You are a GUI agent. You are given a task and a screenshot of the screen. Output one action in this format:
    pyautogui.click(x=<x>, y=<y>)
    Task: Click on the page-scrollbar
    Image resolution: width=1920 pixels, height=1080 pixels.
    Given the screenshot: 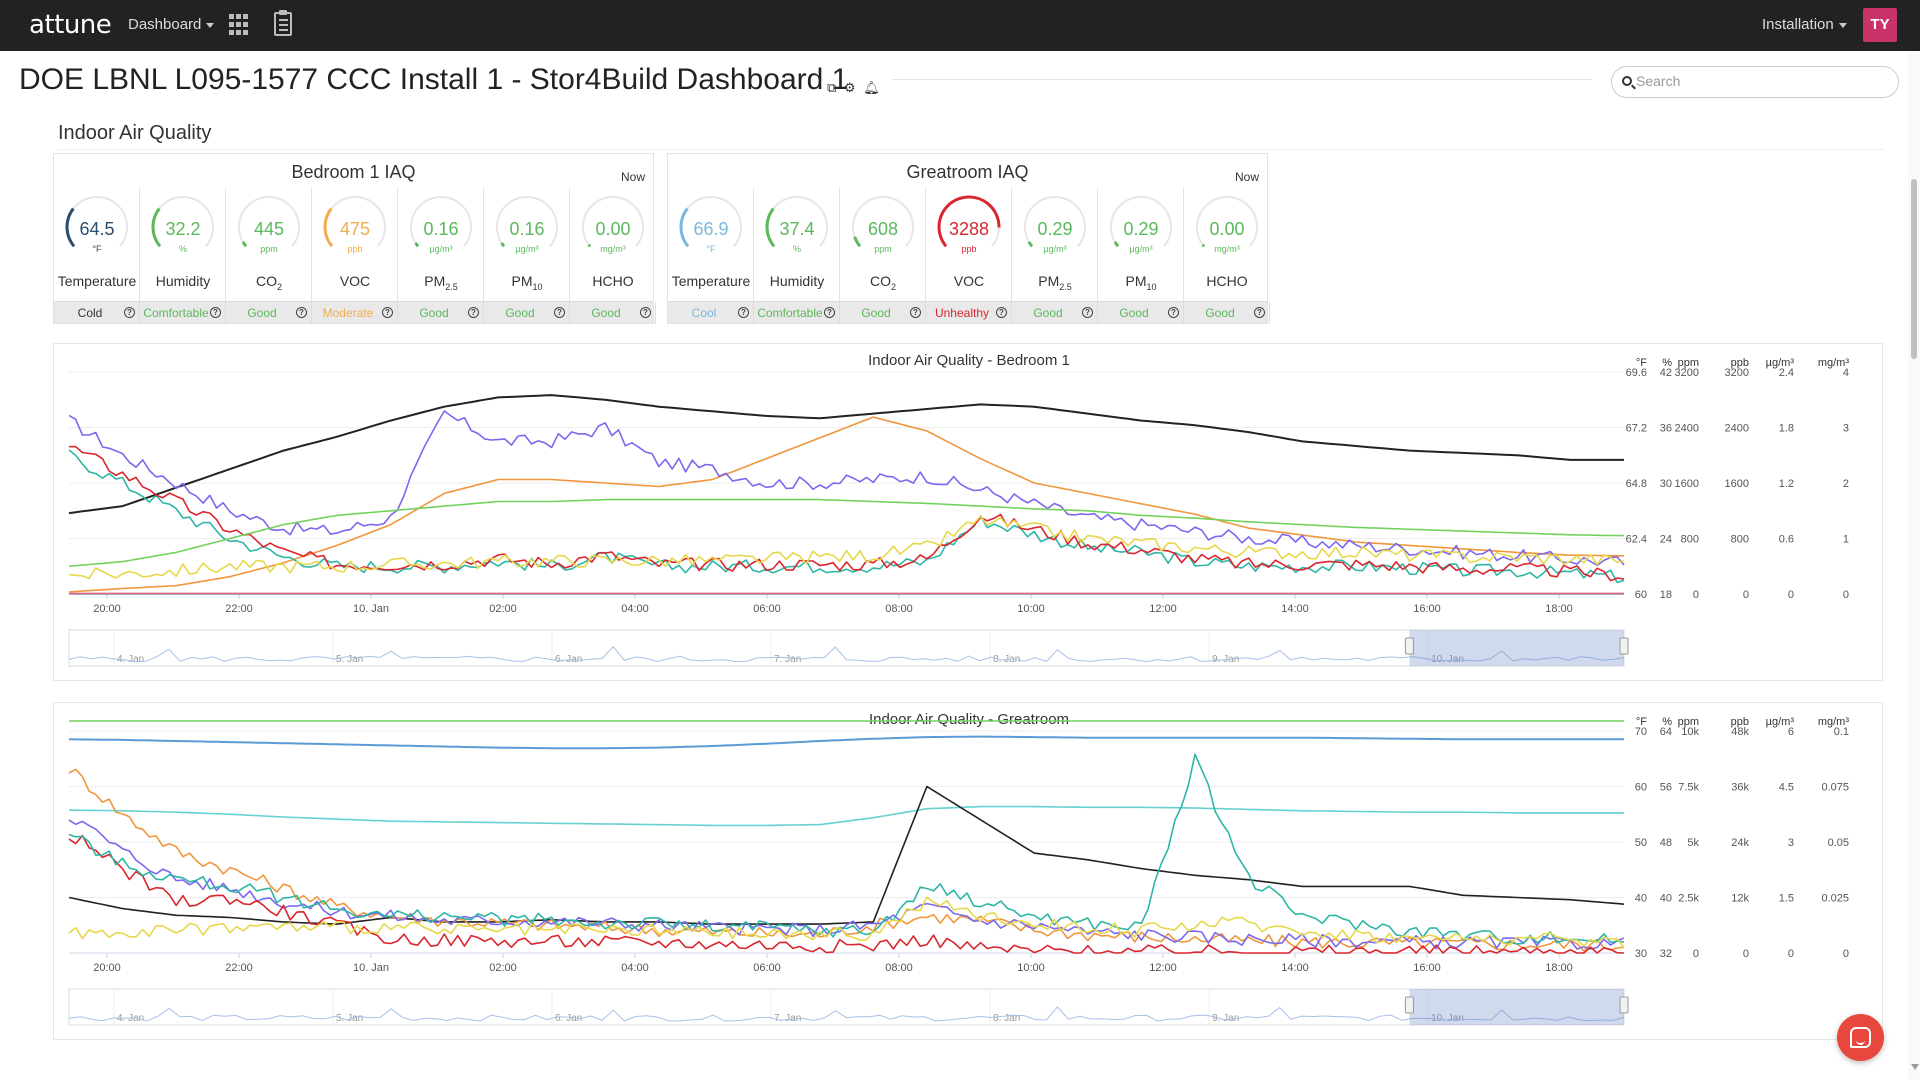 What is the action you would take?
    pyautogui.click(x=1914, y=565)
    